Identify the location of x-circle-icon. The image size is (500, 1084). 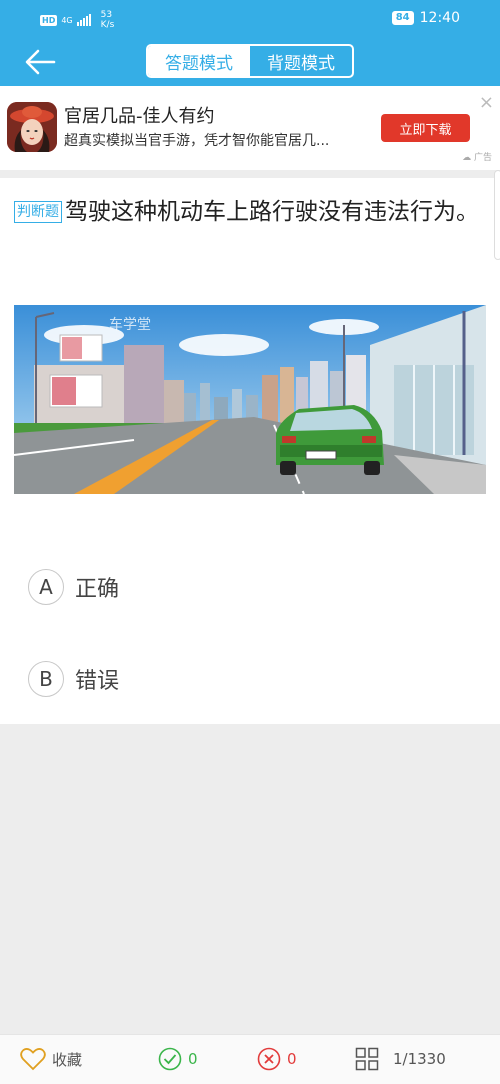
(269, 1059).